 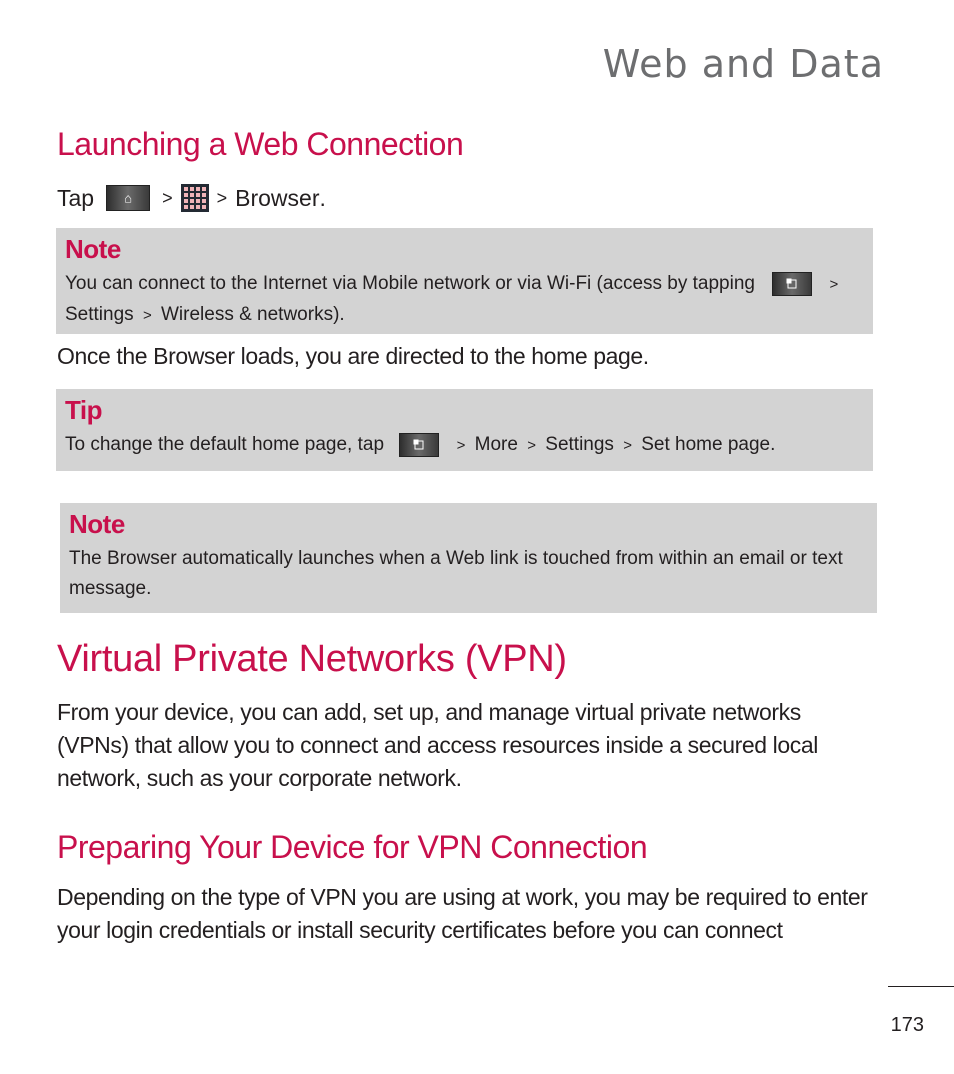 I want to click on tip-text-after: ., so click(x=773, y=444).